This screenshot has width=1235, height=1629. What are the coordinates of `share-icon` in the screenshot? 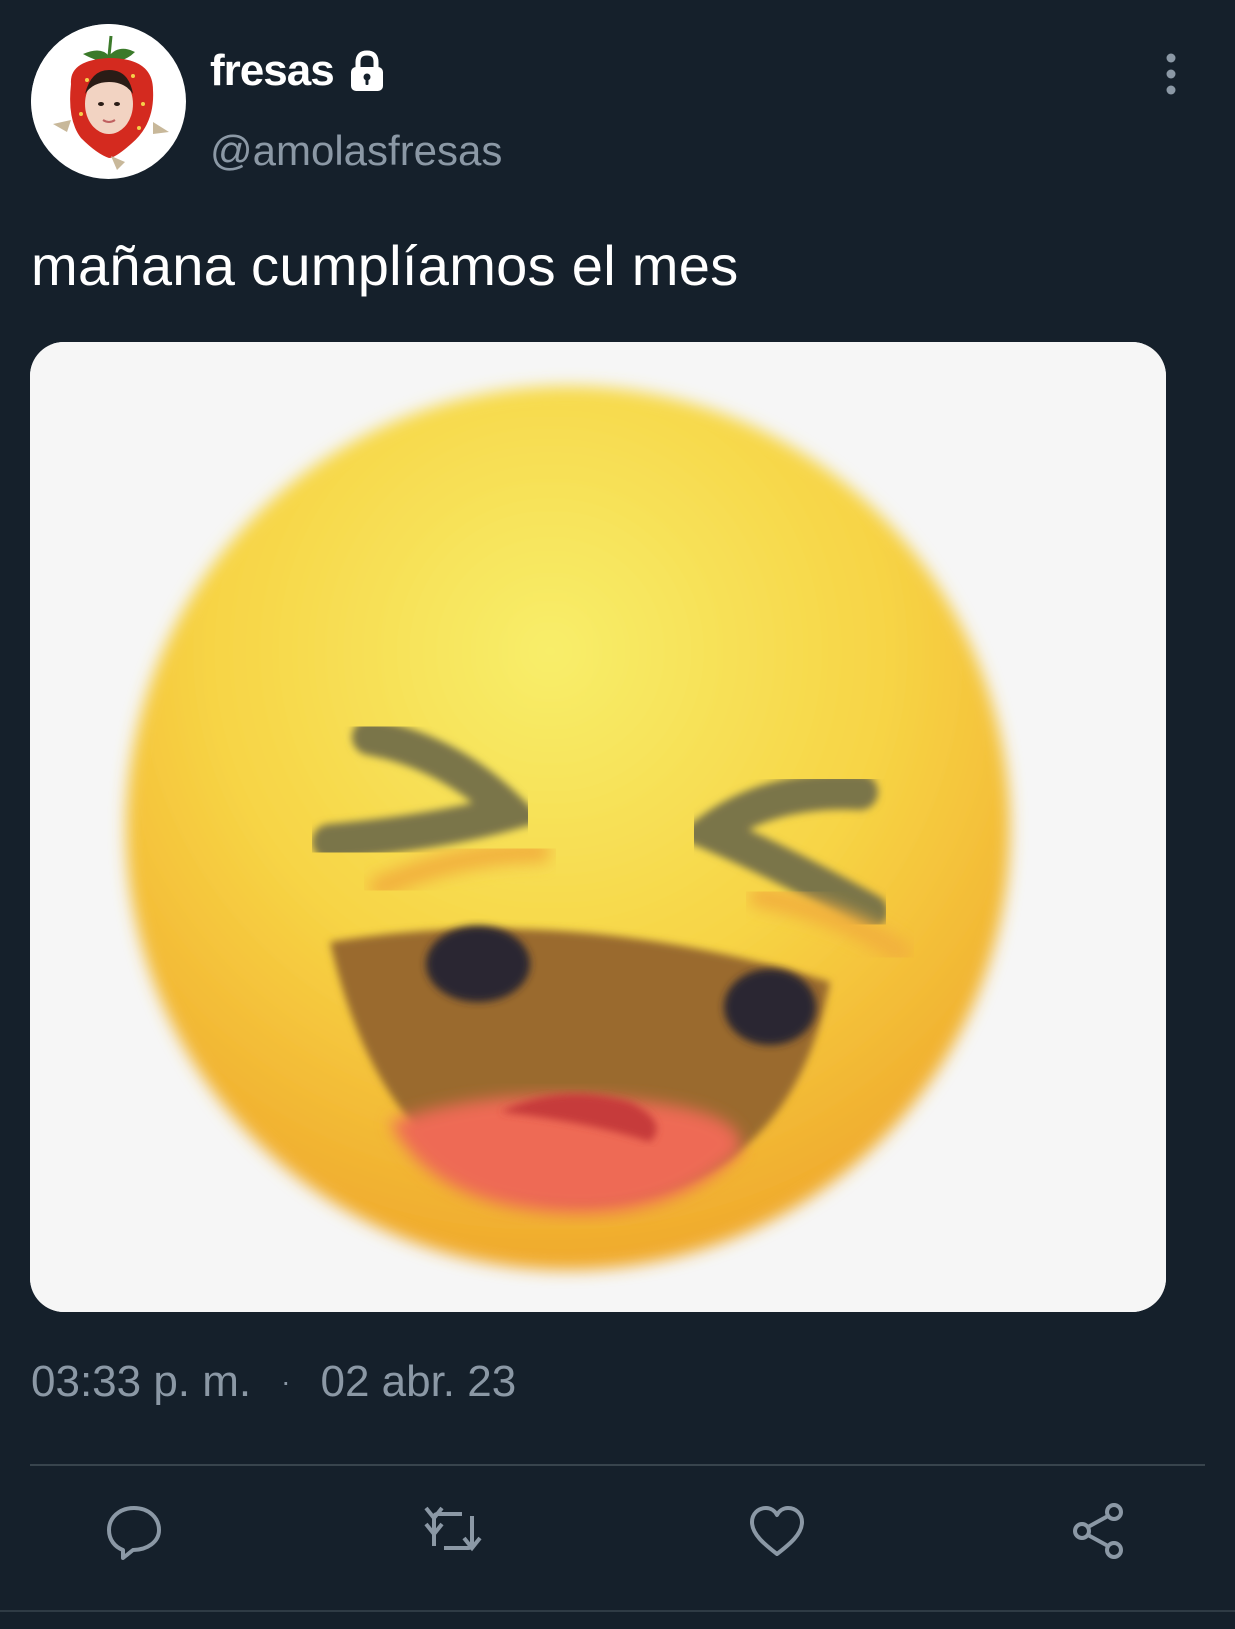 It's located at (1098, 1531).